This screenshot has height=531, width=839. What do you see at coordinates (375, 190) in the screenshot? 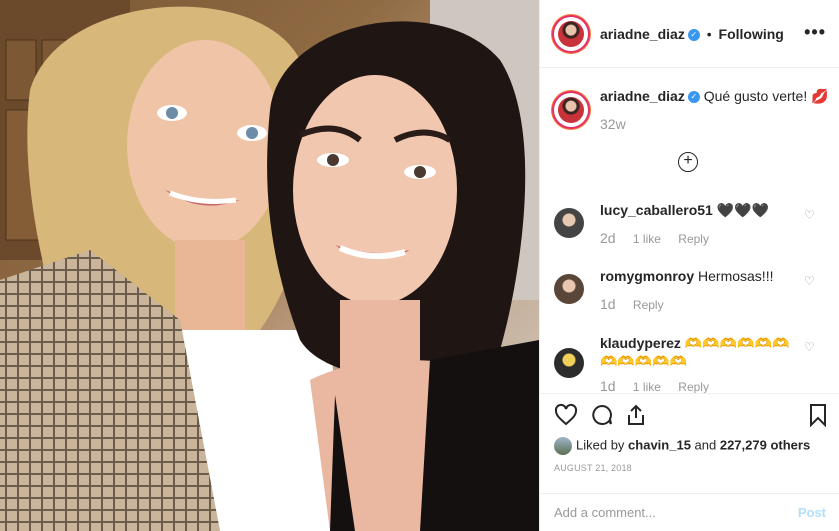
I see `brunette-face` at bounding box center [375, 190].